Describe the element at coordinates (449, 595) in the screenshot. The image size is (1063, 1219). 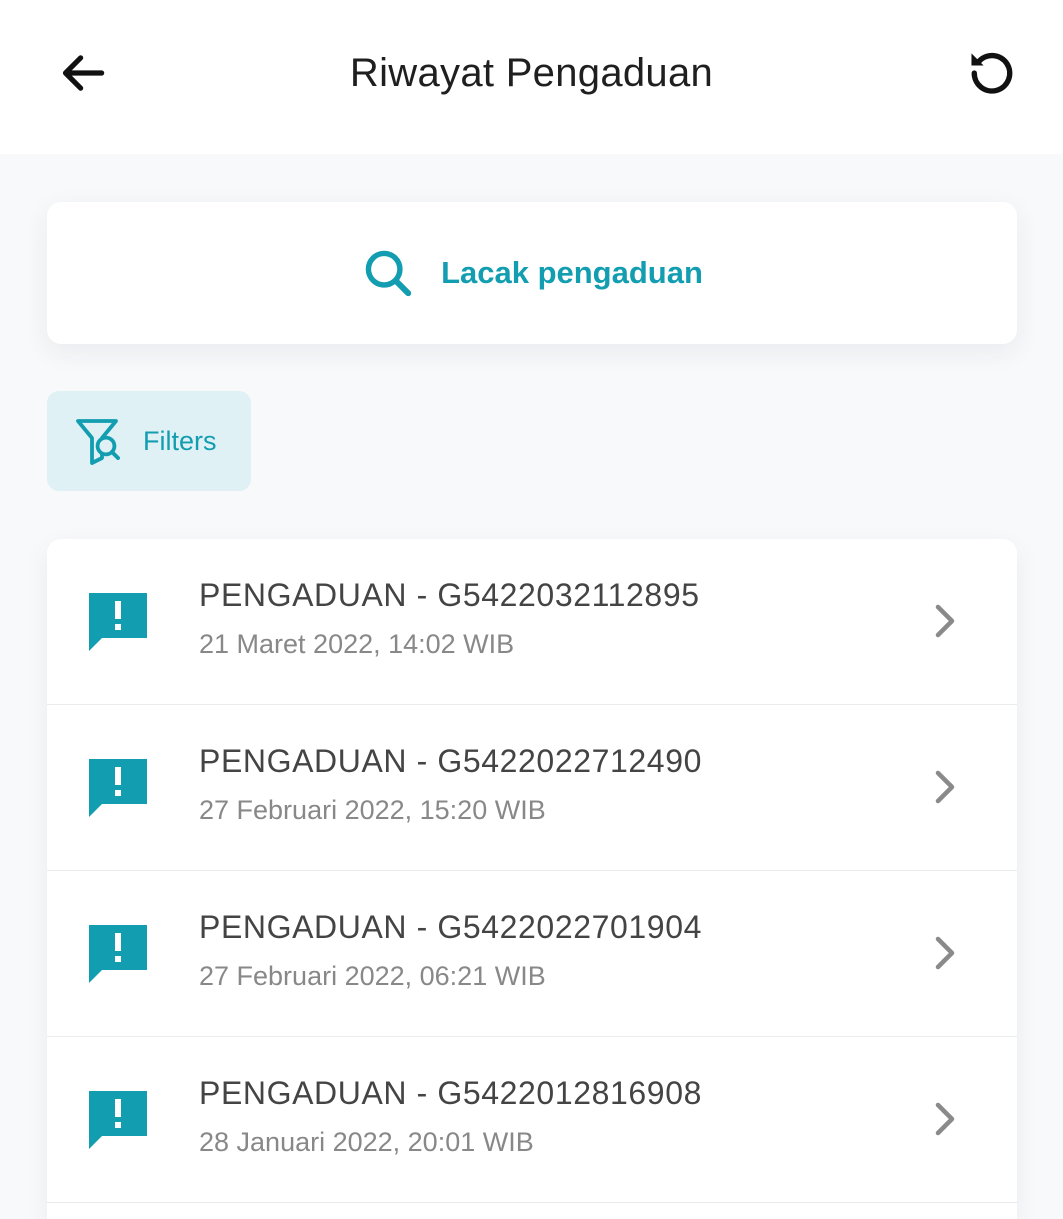
I see `complaint-title: PENGADUAN - G5422032112895` at that location.